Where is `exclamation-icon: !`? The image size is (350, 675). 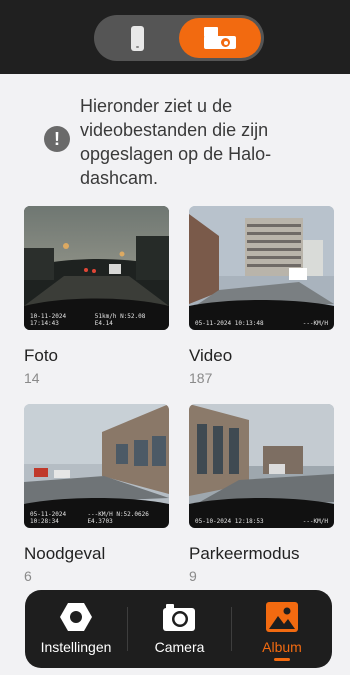
exclamation-icon: ! is located at coordinates (57, 139).